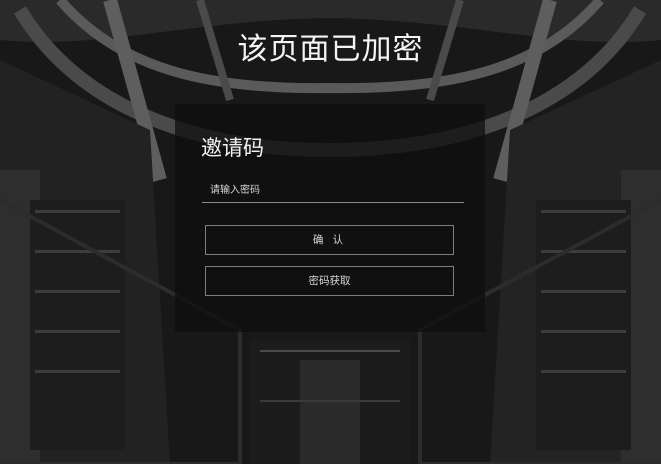  What do you see at coordinates (232, 148) in the screenshot?
I see `card-title: 邀请码` at bounding box center [232, 148].